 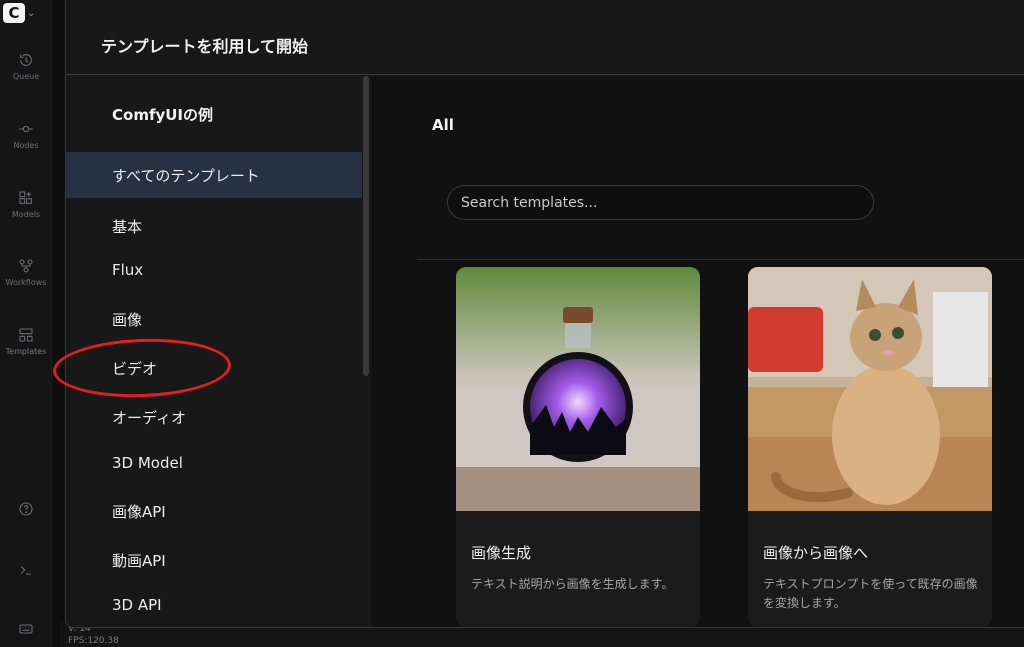 What do you see at coordinates (214, 463) in the screenshot?
I see `nav-item-3d-model: 3D Model` at bounding box center [214, 463].